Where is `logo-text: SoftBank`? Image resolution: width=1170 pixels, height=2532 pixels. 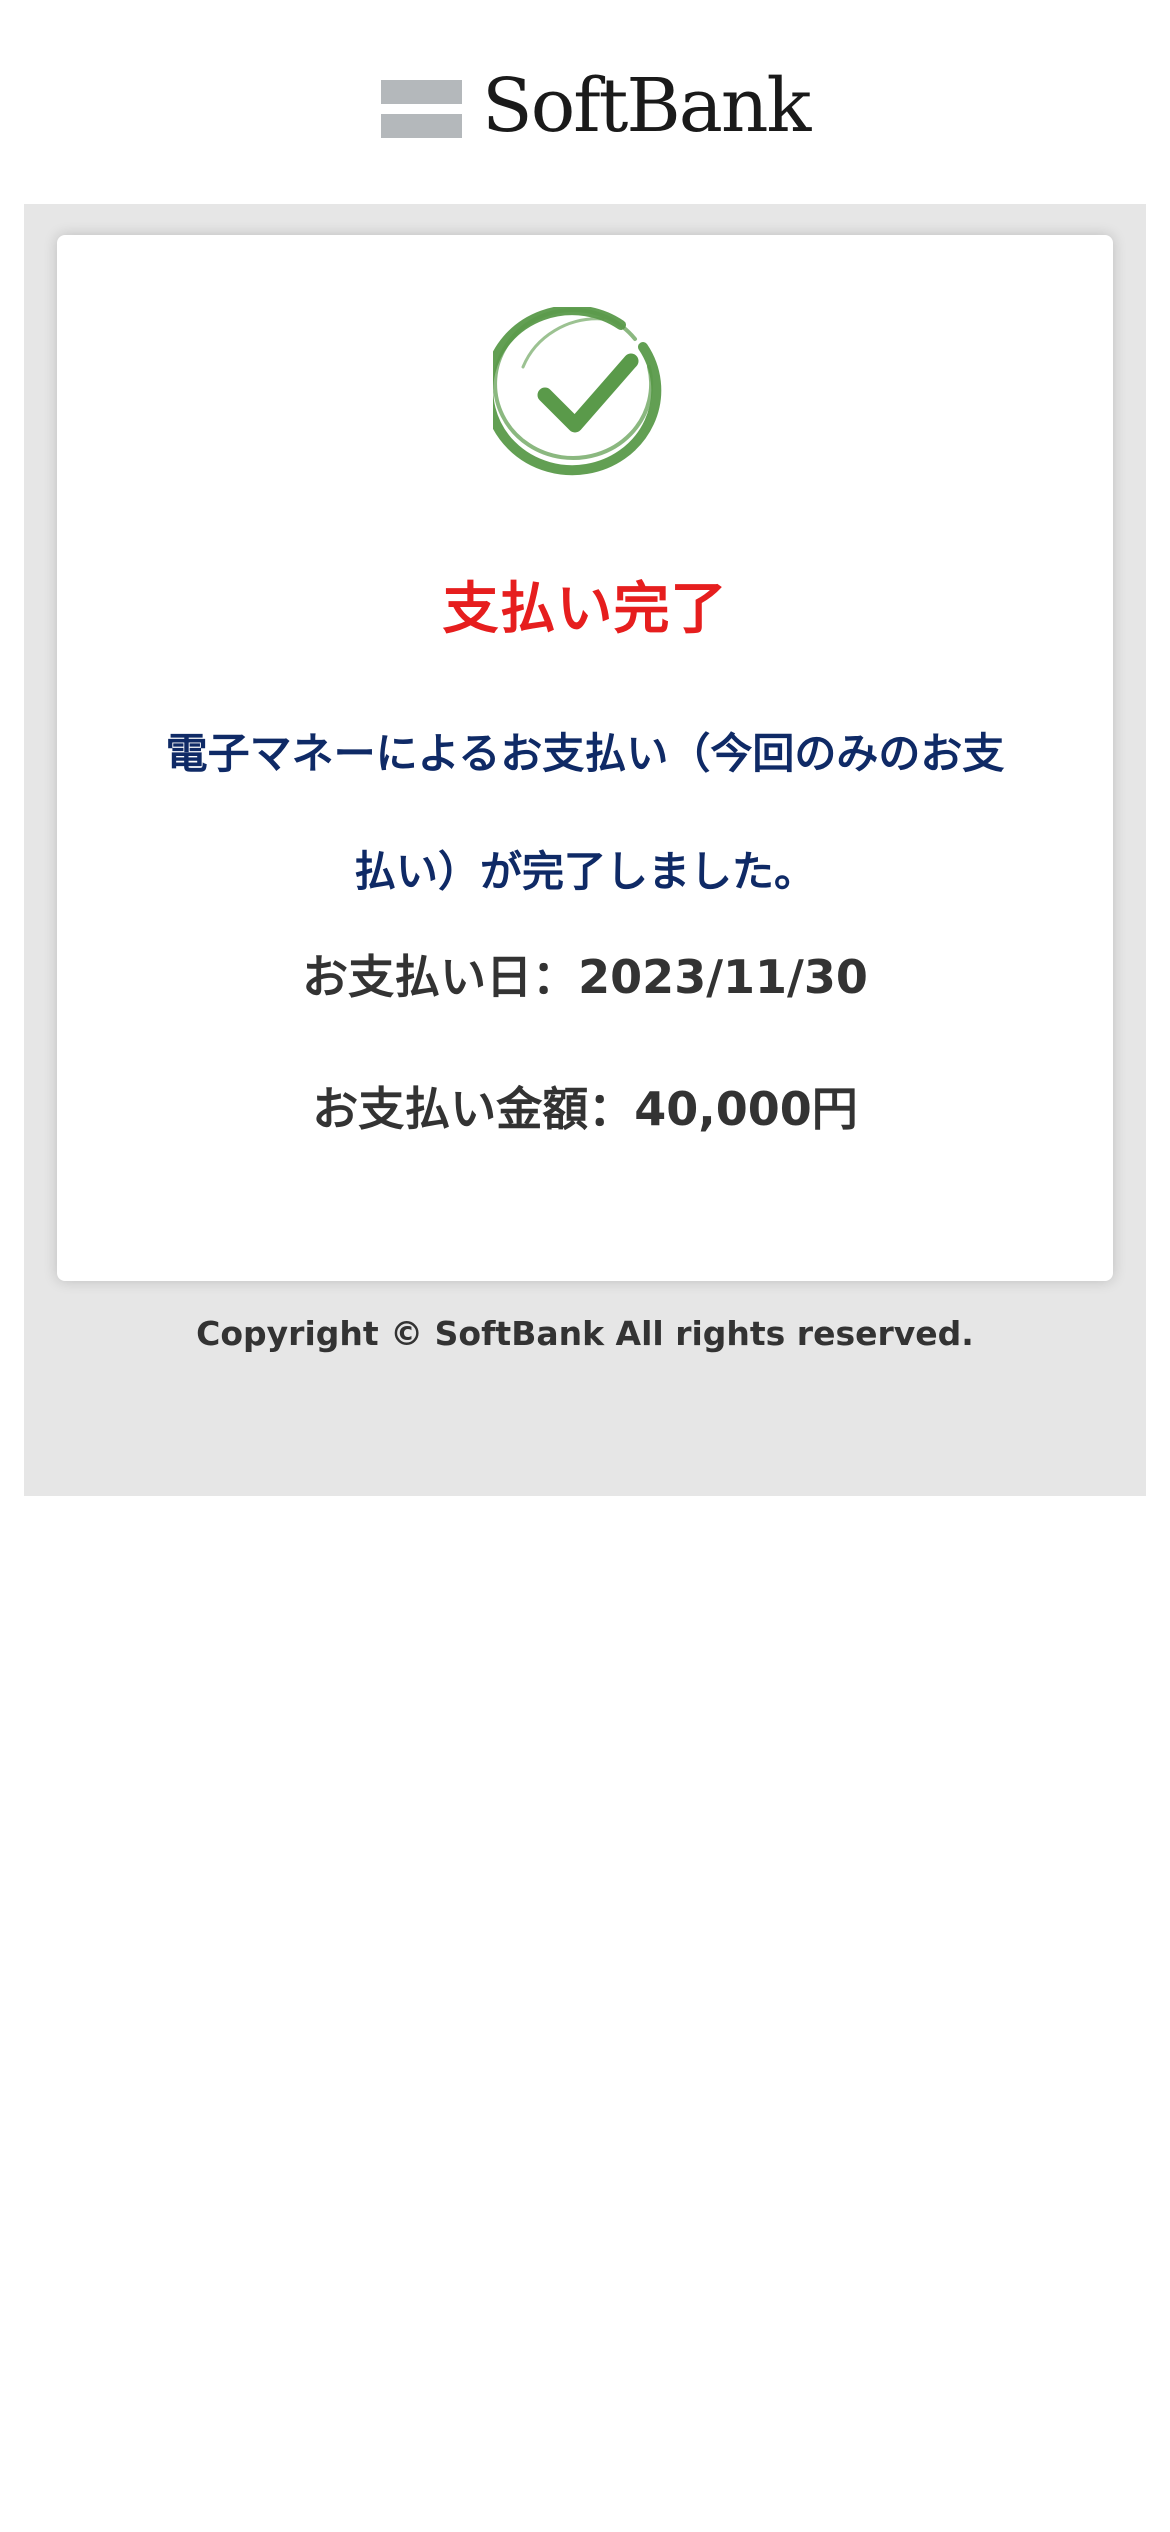 logo-text: SoftBank is located at coordinates (646, 106).